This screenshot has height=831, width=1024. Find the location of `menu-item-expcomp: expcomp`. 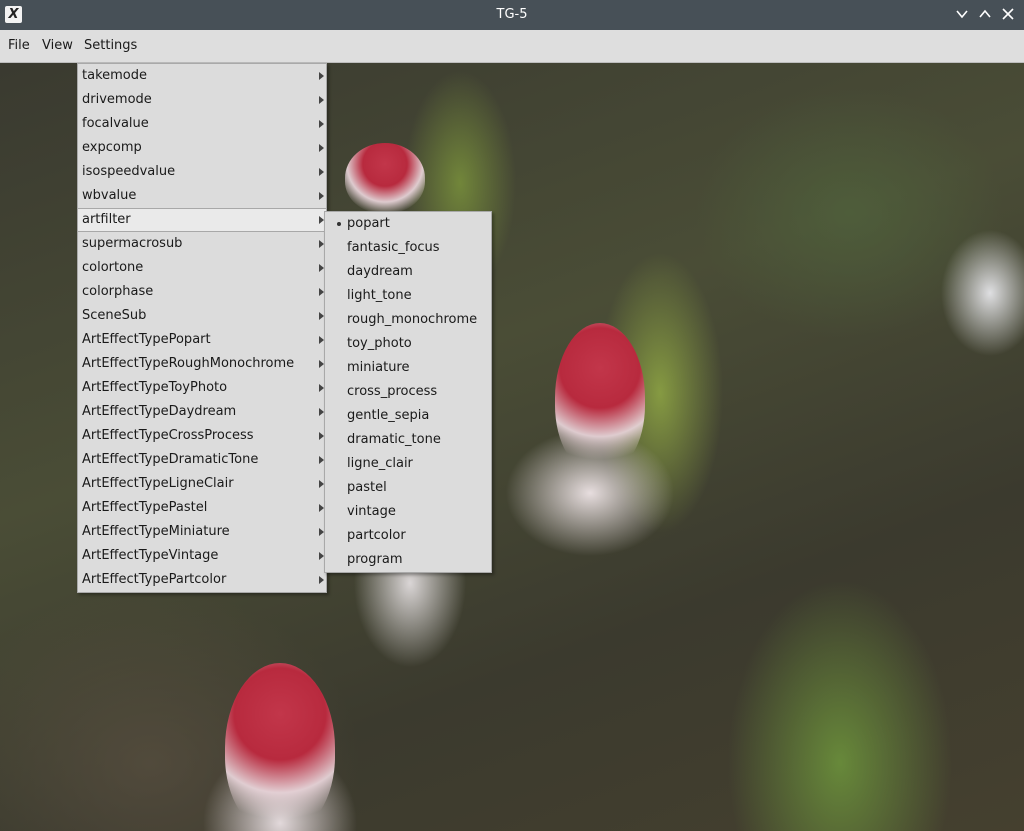

menu-item-expcomp: expcomp is located at coordinates (202, 148).